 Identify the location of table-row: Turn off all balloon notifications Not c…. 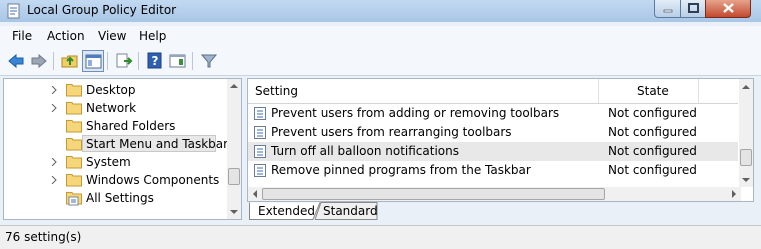
(493, 151).